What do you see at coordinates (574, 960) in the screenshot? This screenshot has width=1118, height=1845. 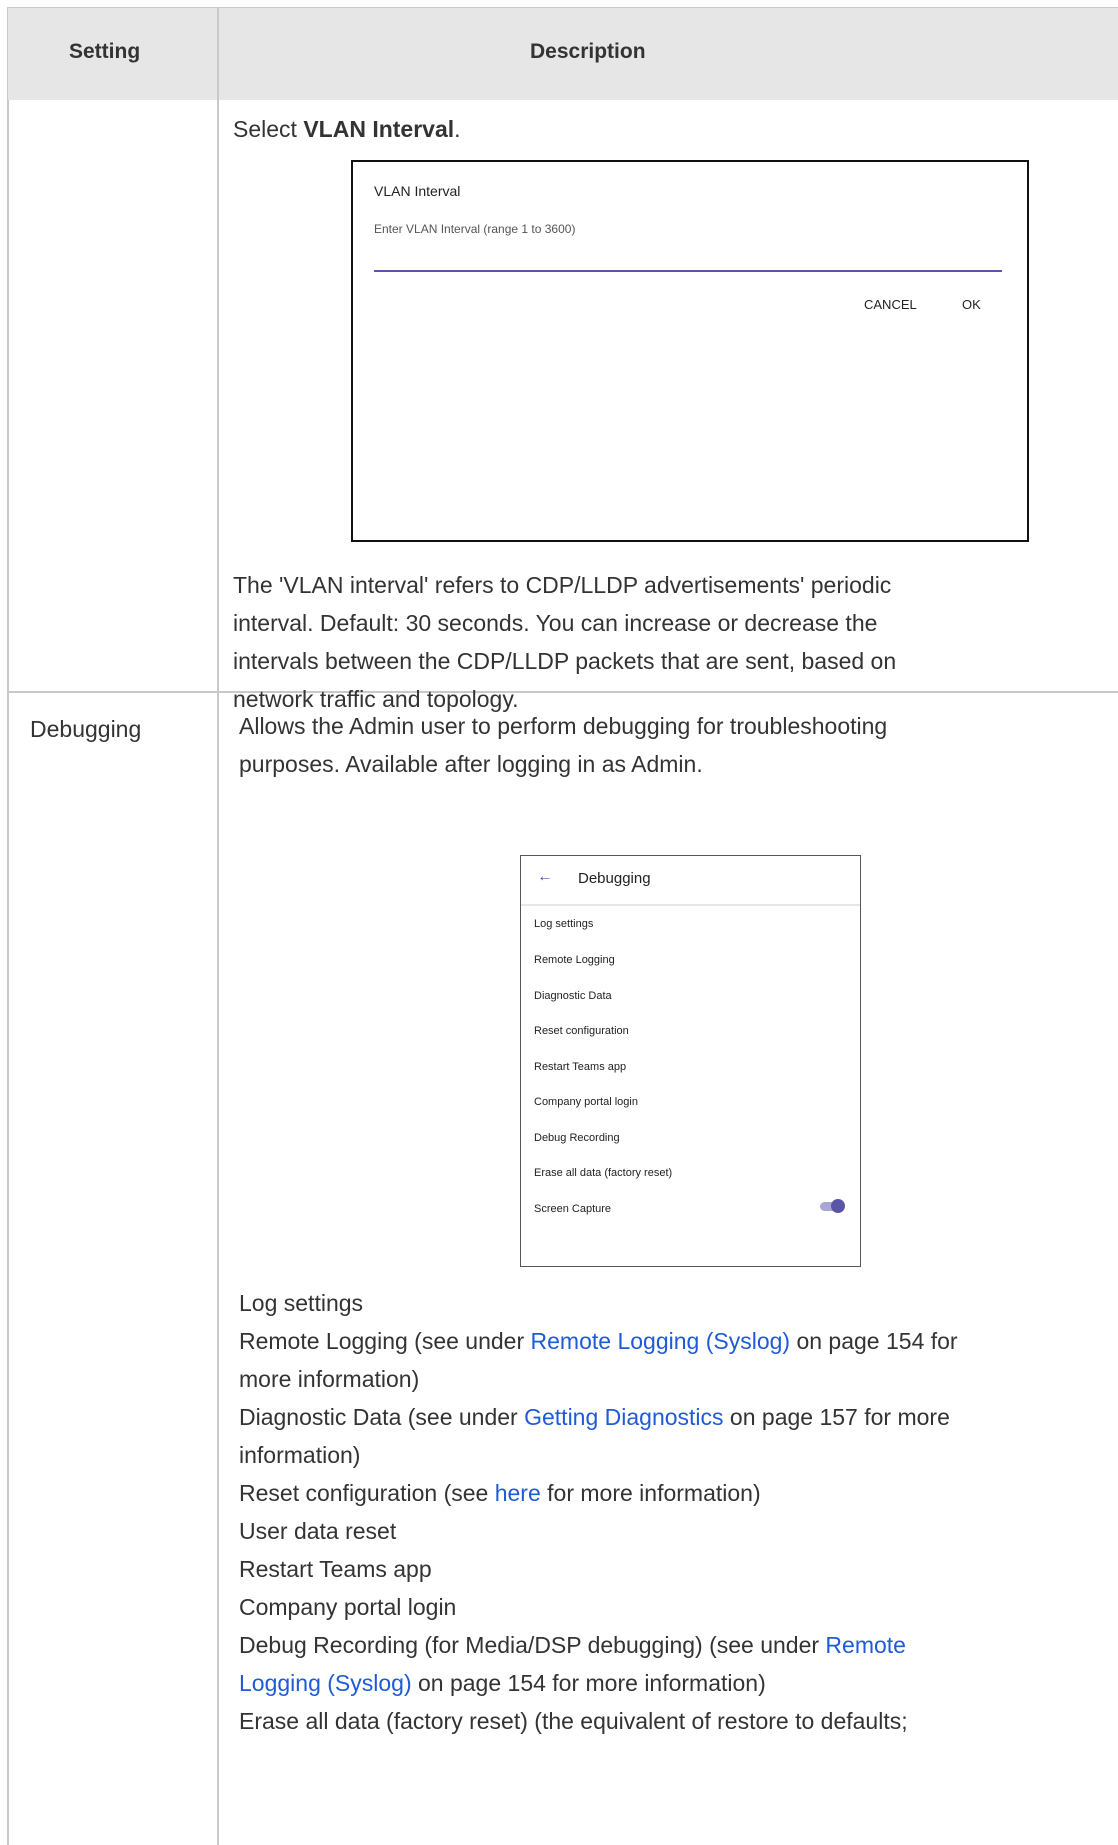 I see `menu-item-remote-logging: Remote Logging` at bounding box center [574, 960].